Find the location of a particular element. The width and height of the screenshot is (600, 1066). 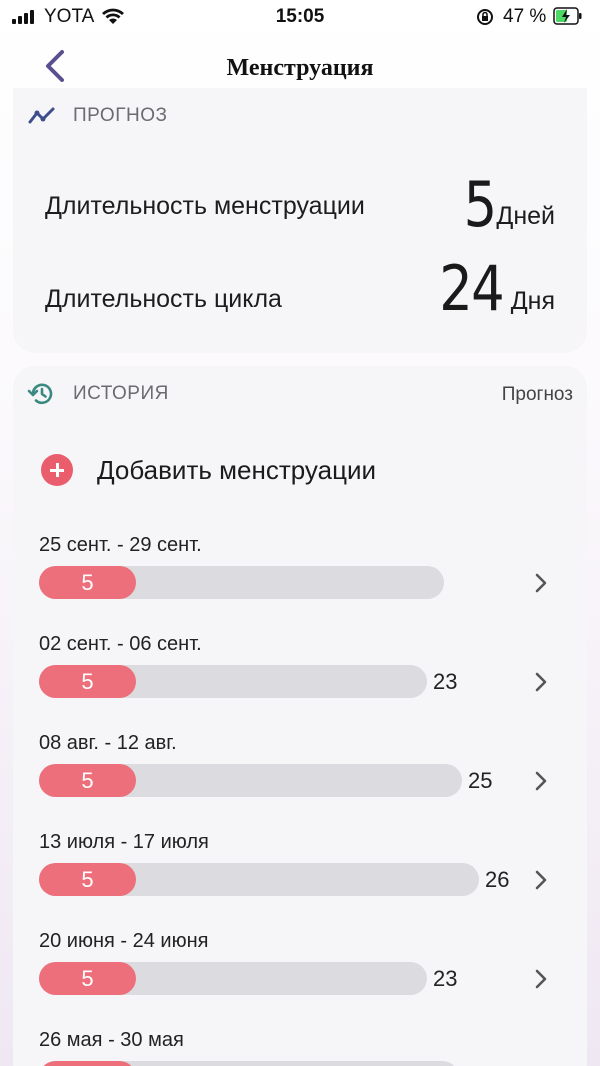

cycle-length-value: 24 is located at coordinates (471, 288).